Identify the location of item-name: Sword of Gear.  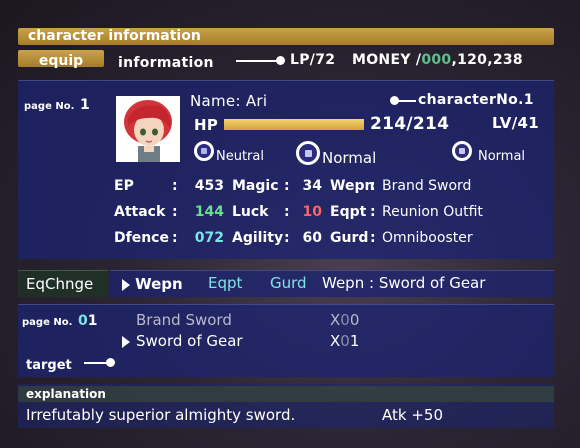
(189, 341).